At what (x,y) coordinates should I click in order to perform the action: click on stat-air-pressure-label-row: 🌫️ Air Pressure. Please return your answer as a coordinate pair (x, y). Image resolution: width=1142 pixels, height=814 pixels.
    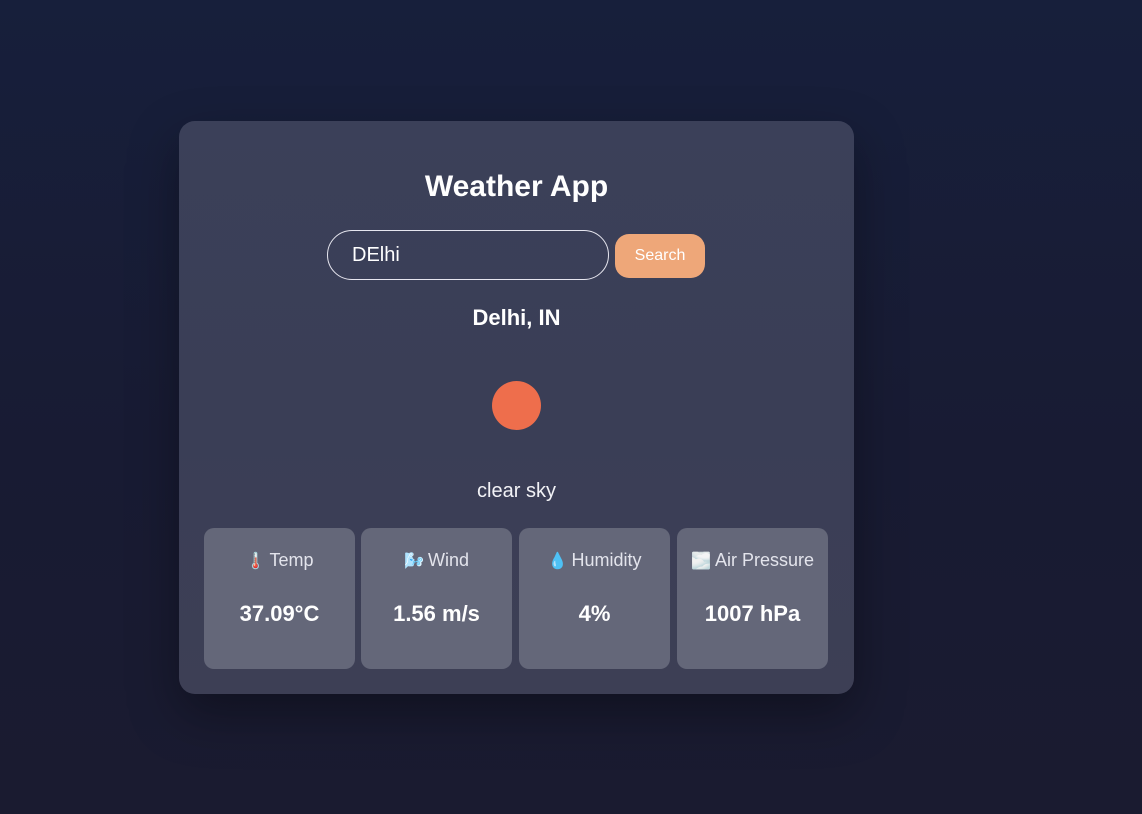
    Looking at the image, I should click on (752, 561).